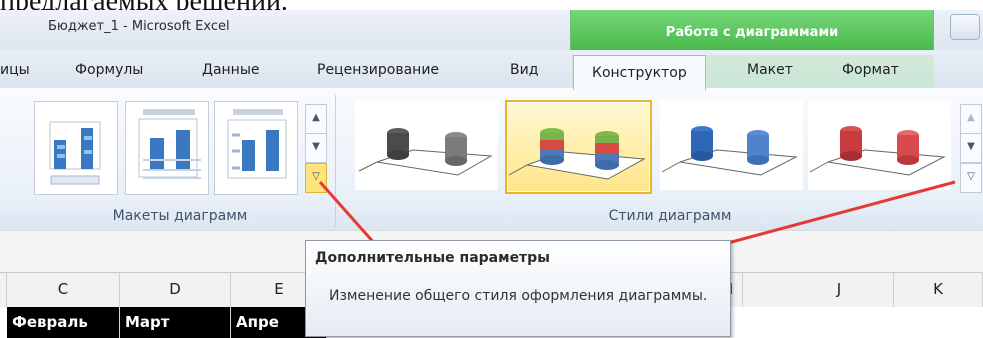 The image size is (983, 338). I want to click on chart-style-gray, so click(426, 145).